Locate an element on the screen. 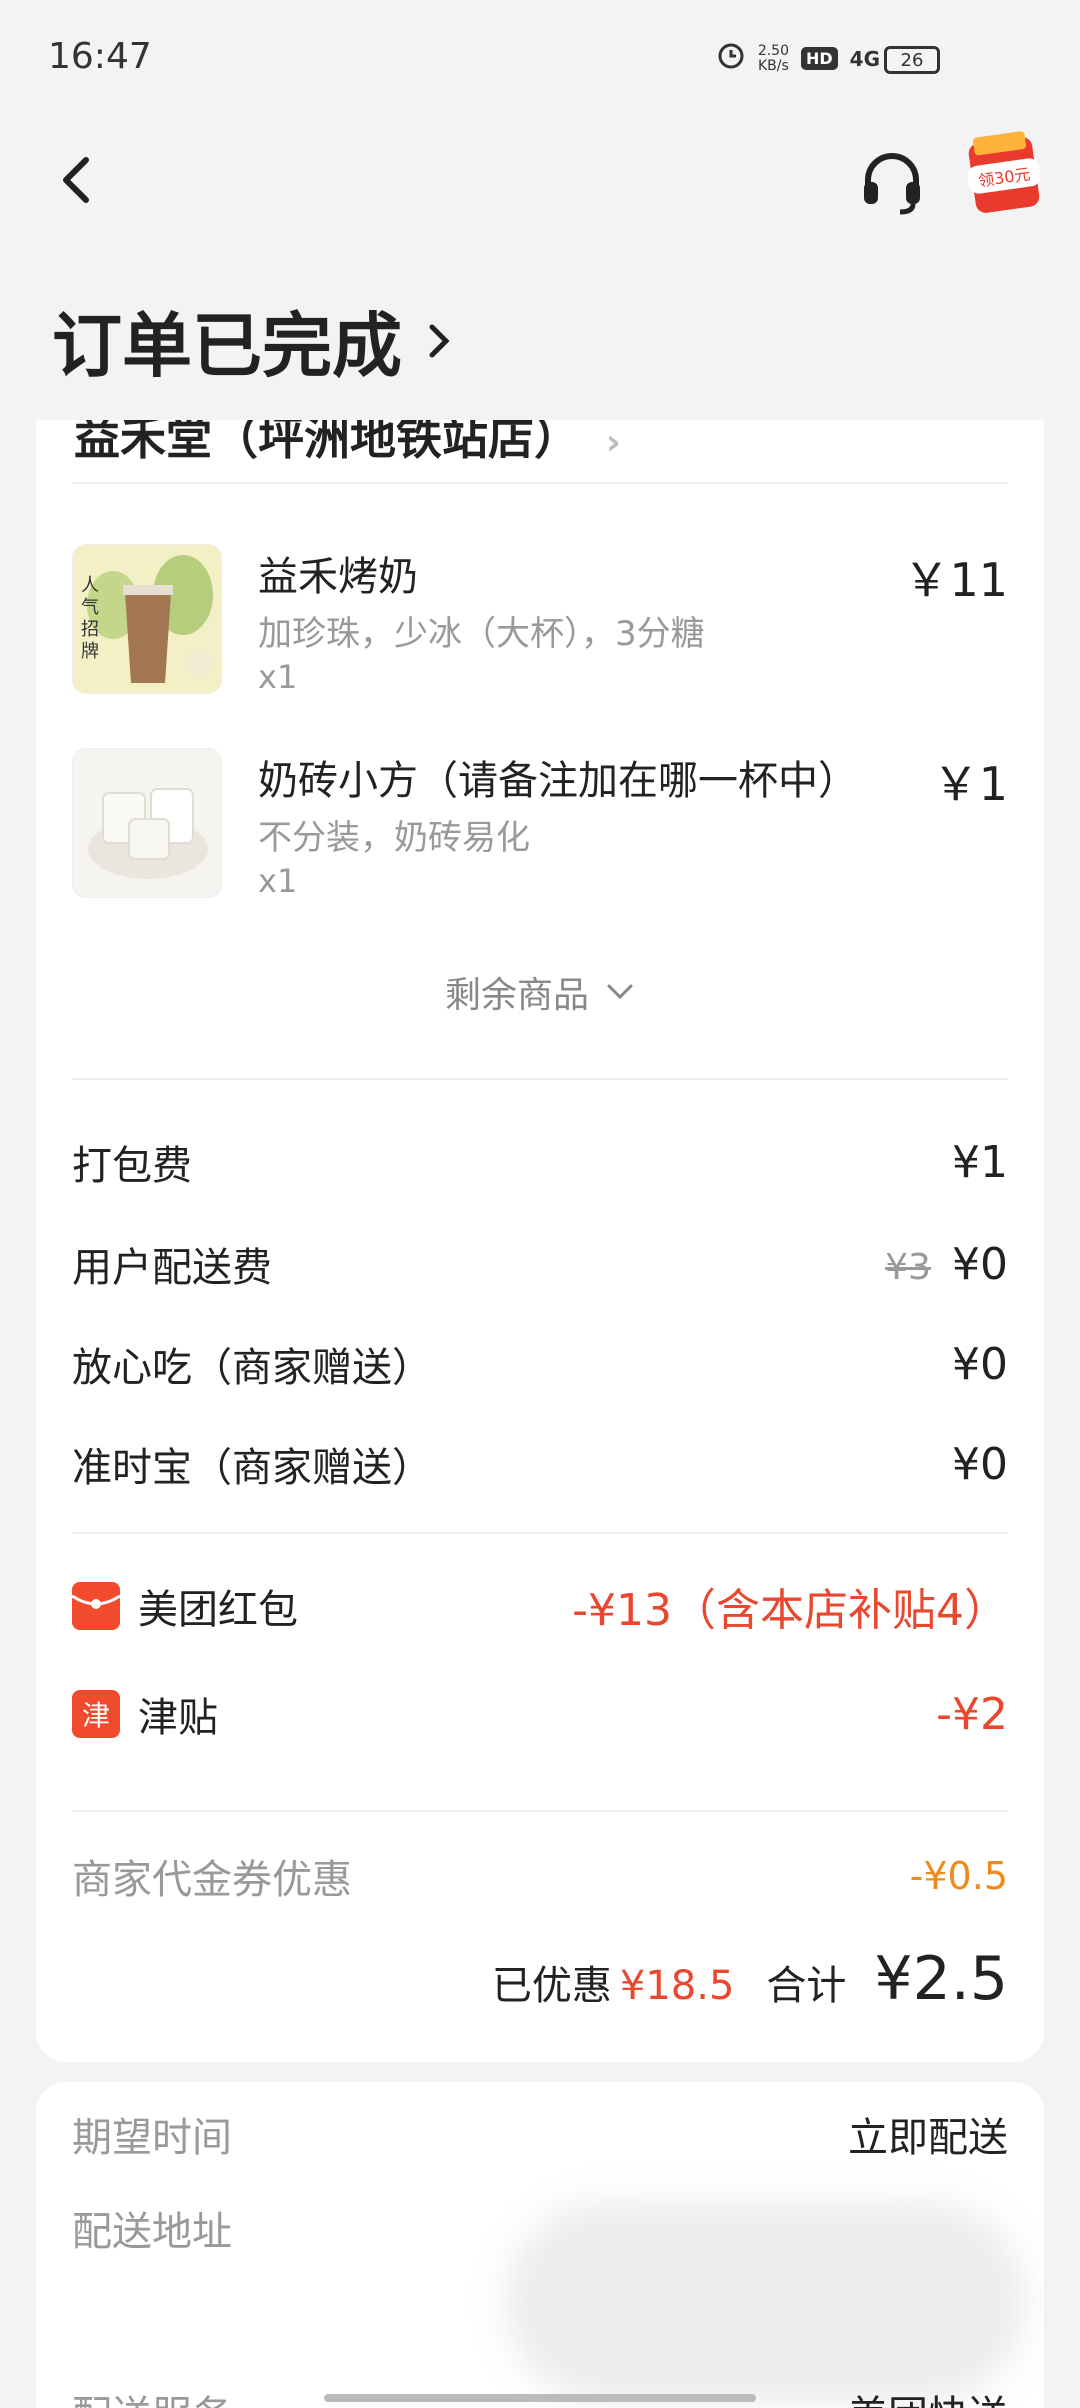 Image resolution: width=1080 pixels, height=2408 pixels. page-title: 订单已完成 is located at coordinates (227, 346).